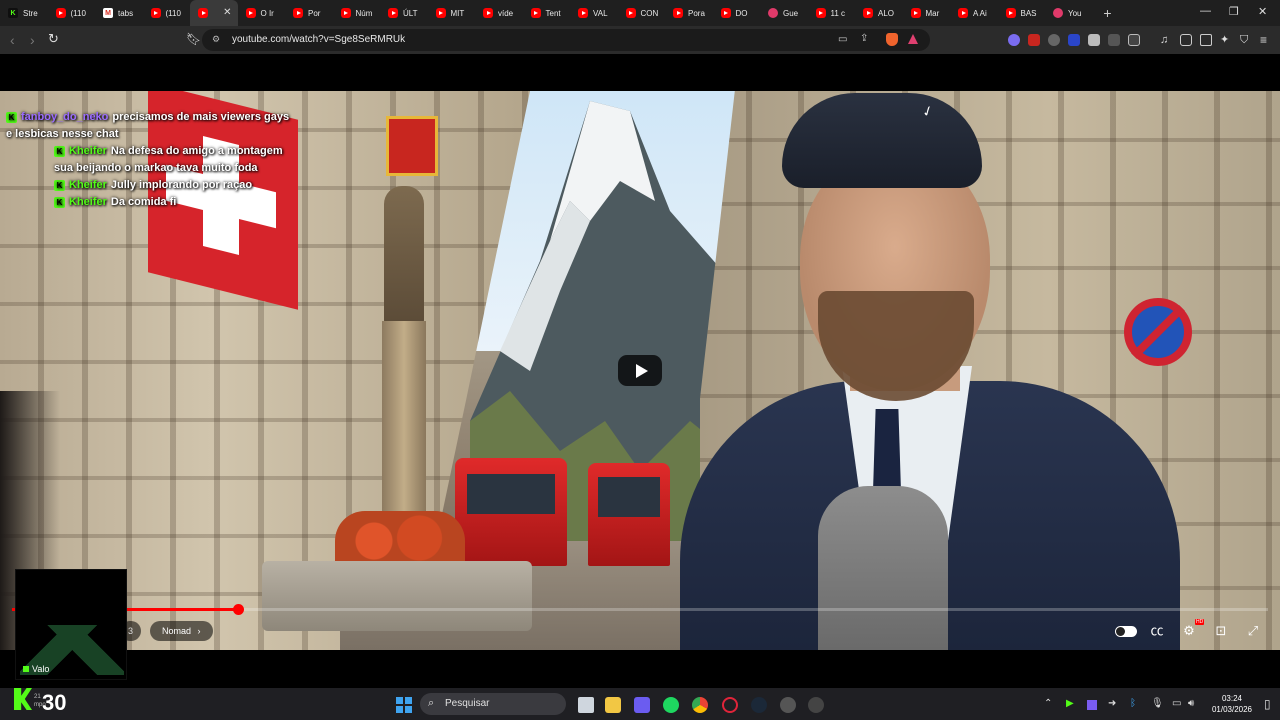 This screenshot has width=1280, height=720. I want to click on bluetooth-icon: ᛒ, so click(1133, 703).